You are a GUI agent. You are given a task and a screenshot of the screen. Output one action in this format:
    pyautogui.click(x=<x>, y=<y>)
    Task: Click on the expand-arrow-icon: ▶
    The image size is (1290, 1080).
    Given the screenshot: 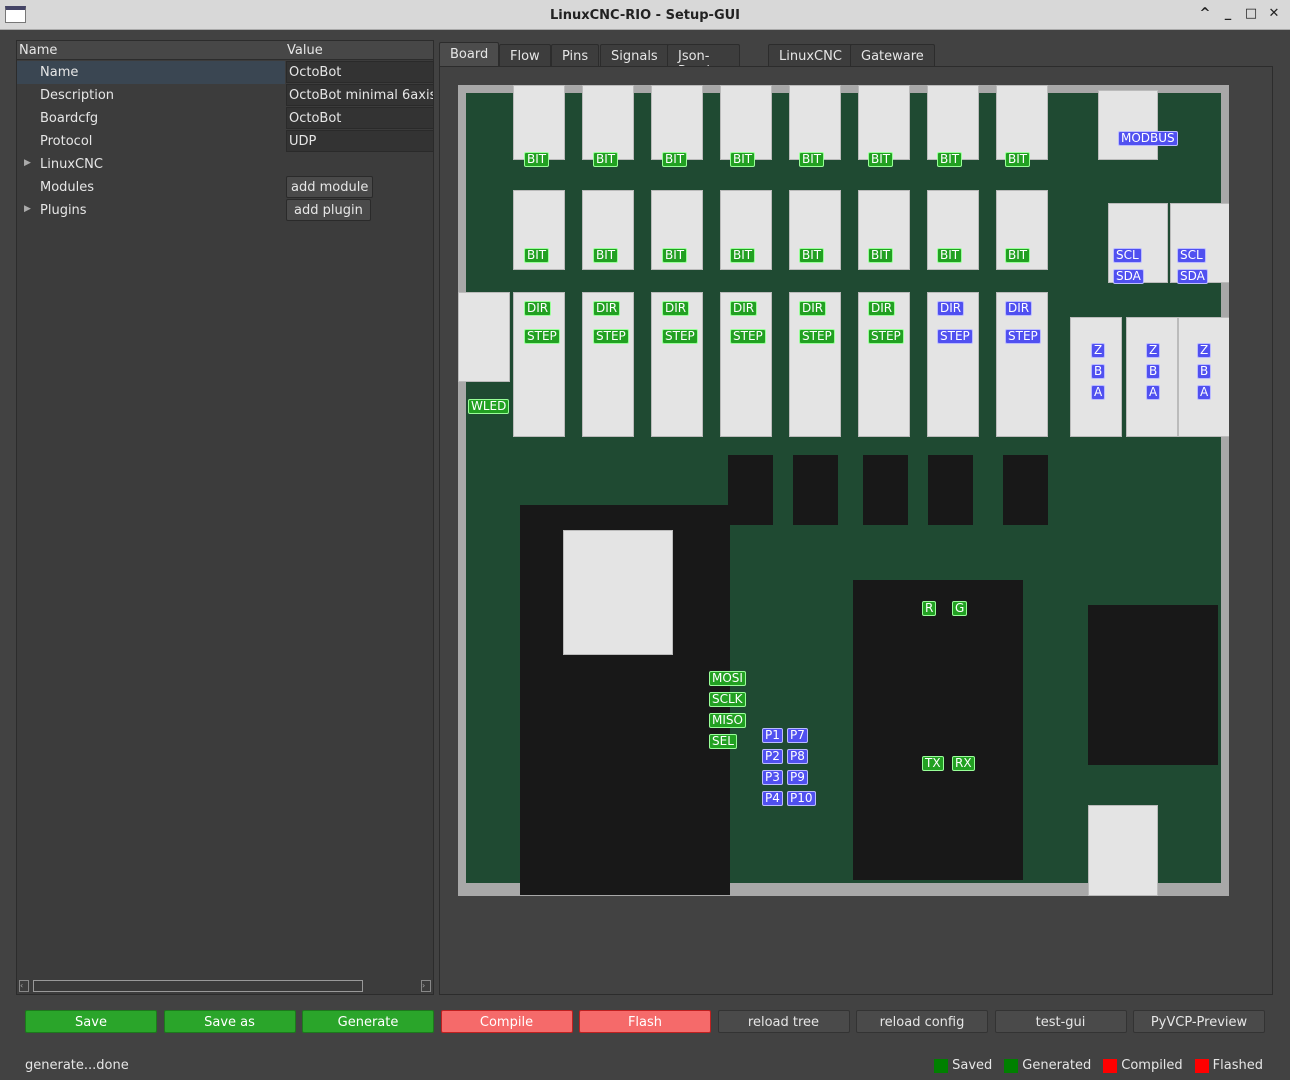 What is the action you would take?
    pyautogui.click(x=27, y=209)
    